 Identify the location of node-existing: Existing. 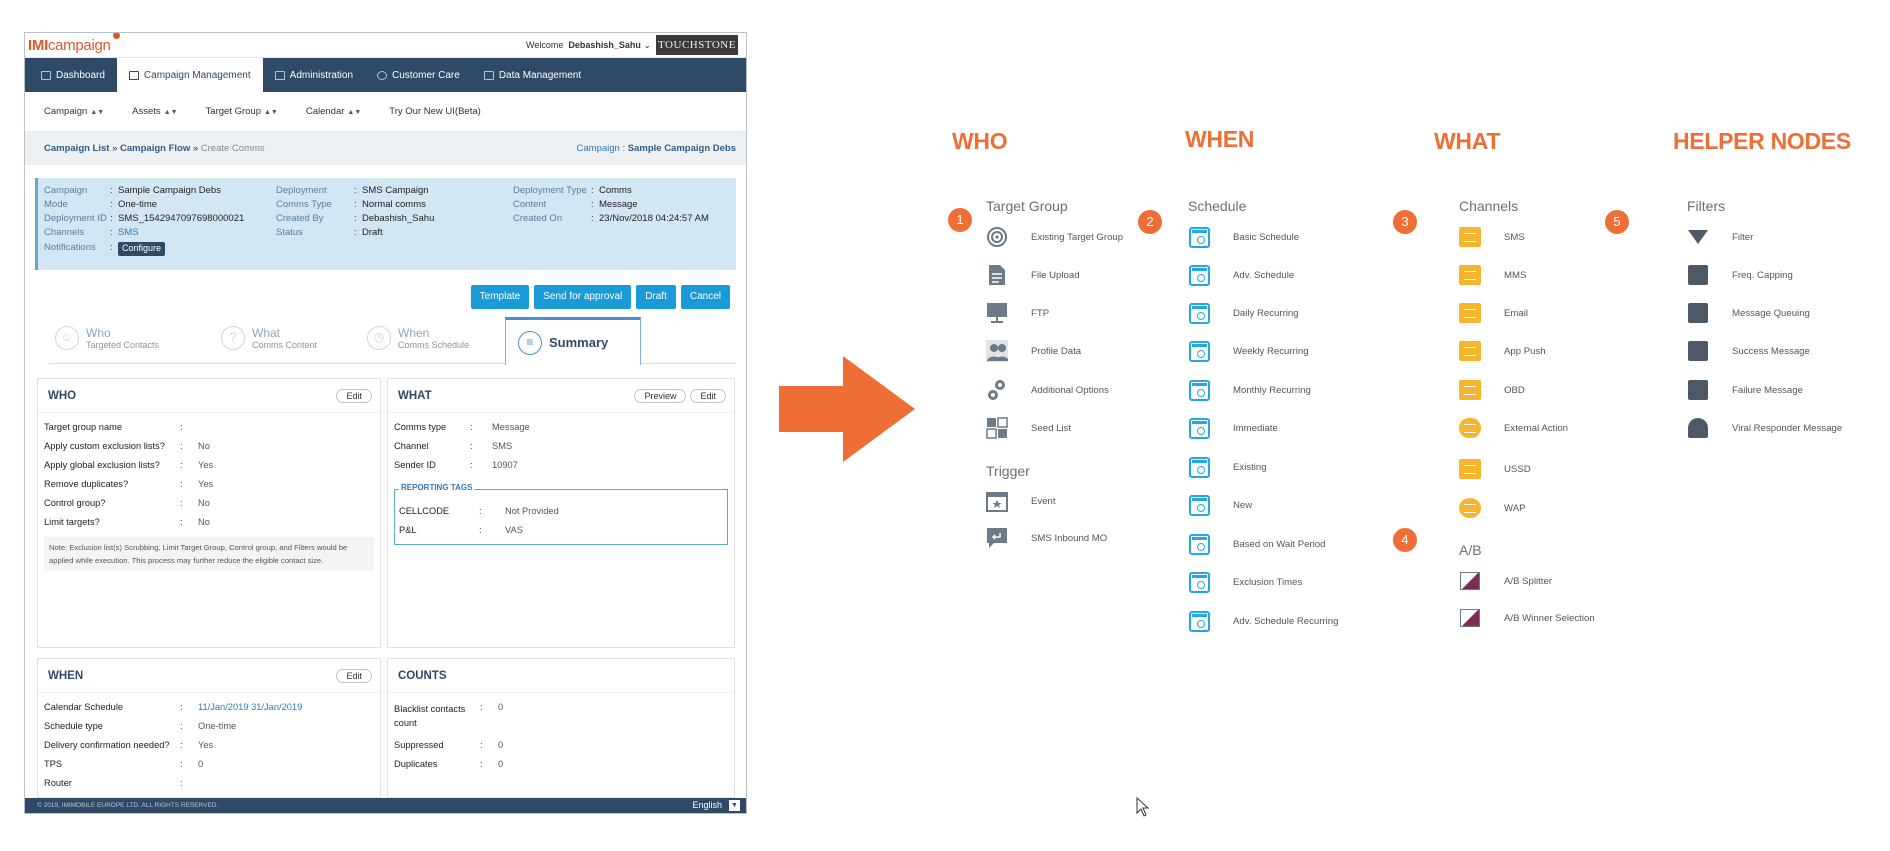
(1227, 467).